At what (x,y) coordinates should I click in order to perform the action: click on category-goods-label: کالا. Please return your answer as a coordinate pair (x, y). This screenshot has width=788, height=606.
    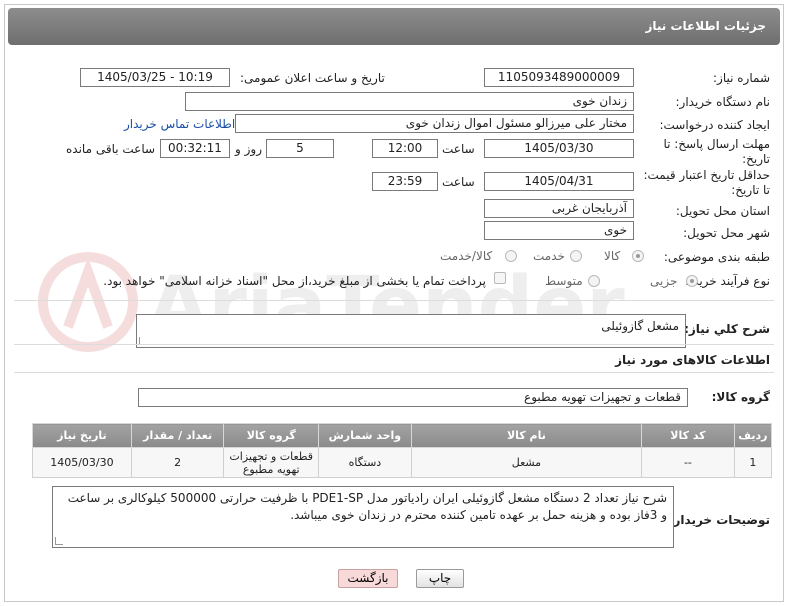
    Looking at the image, I should click on (612, 256).